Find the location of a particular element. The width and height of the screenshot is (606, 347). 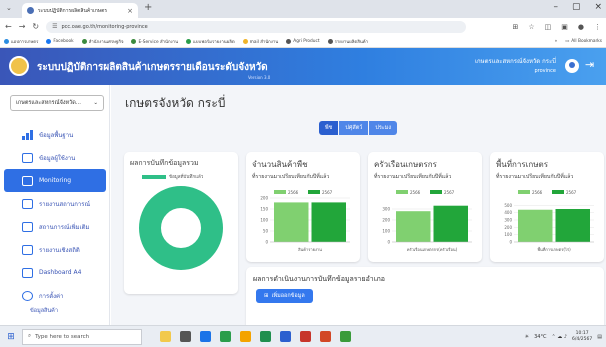

browser-tools: ⊞ ☆ ◫ ▣ ● ⋮ is located at coordinates (556, 27).